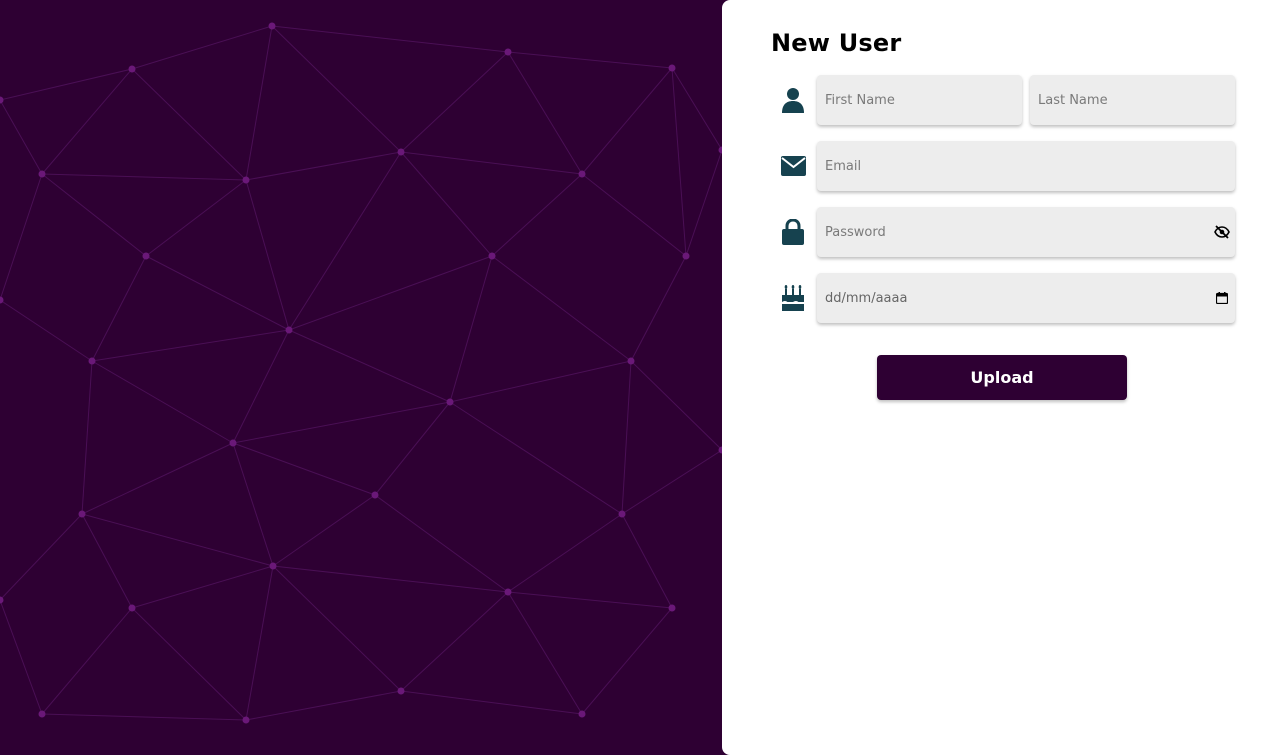 The width and height of the screenshot is (1282, 755). I want to click on email-field, so click(1026, 166).